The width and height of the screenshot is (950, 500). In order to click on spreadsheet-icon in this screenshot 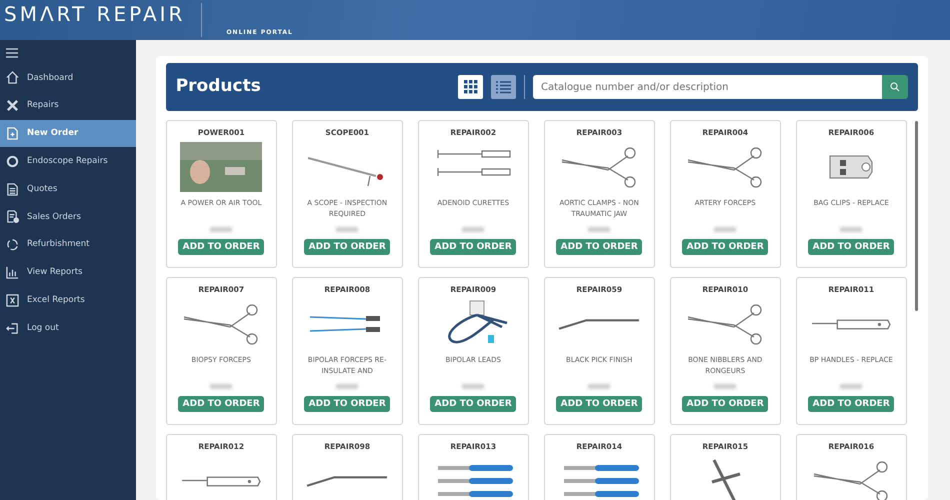, I will do `click(12, 300)`.